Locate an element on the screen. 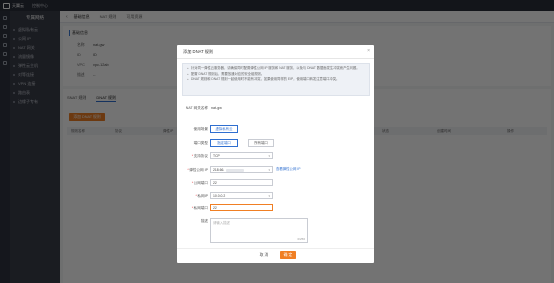 Image resolution: width=554 pixels, height=283 pixels. desc-label: 描述 is located at coordinates (204, 221).